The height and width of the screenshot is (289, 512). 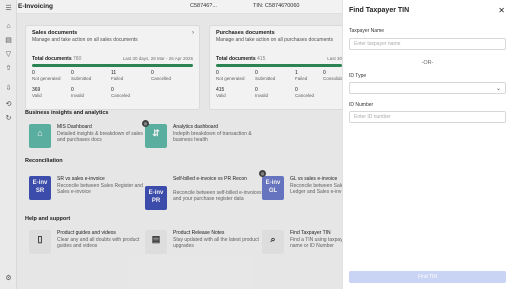 I want to click on taxpayer-name-input, so click(x=427, y=44).